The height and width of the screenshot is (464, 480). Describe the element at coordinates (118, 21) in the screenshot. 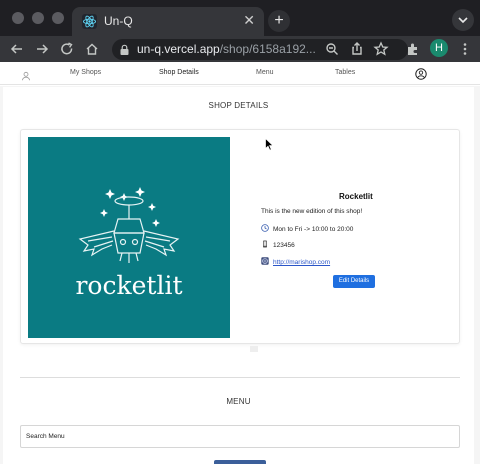

I see `tab-title: Un-Q` at that location.